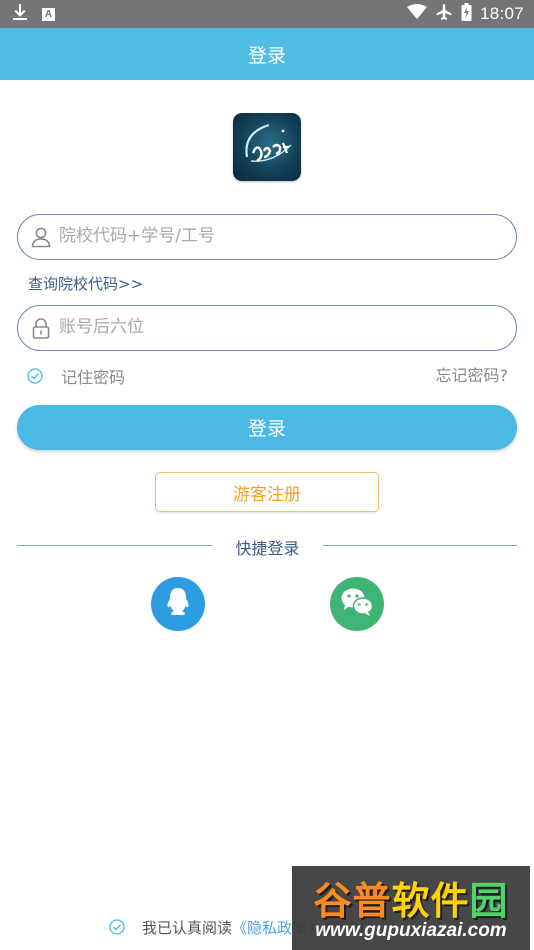 Image resolution: width=534 pixels, height=950 pixels. Describe the element at coordinates (267, 14) in the screenshot. I see `status-bar: A 18:07` at that location.